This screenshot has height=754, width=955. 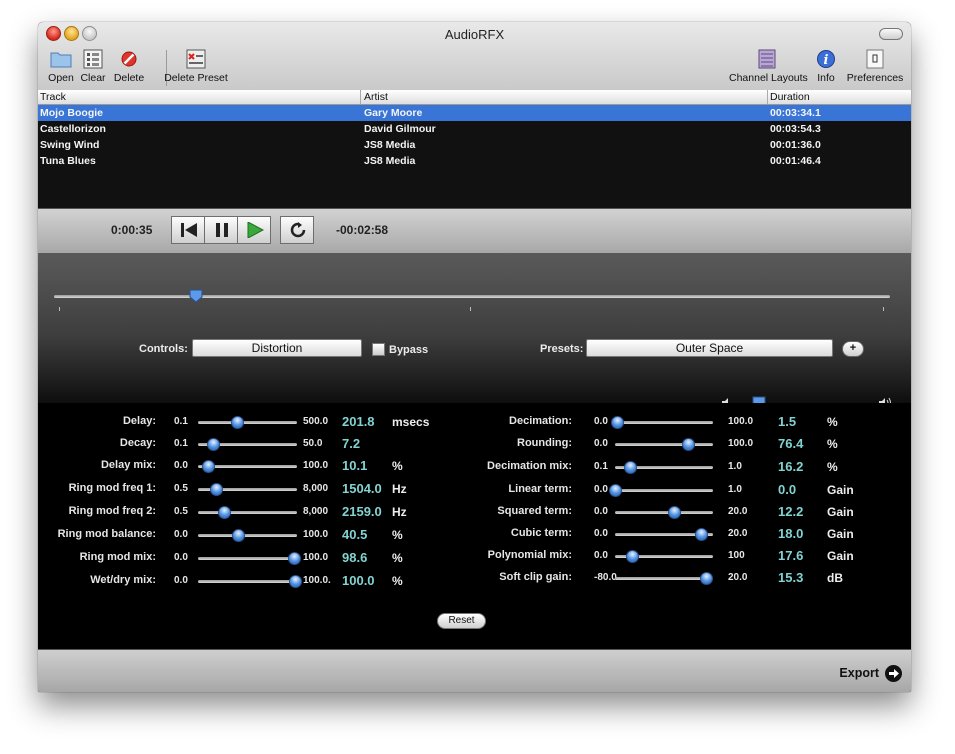 I want to click on param-label: Cubic term:, so click(x=541, y=533).